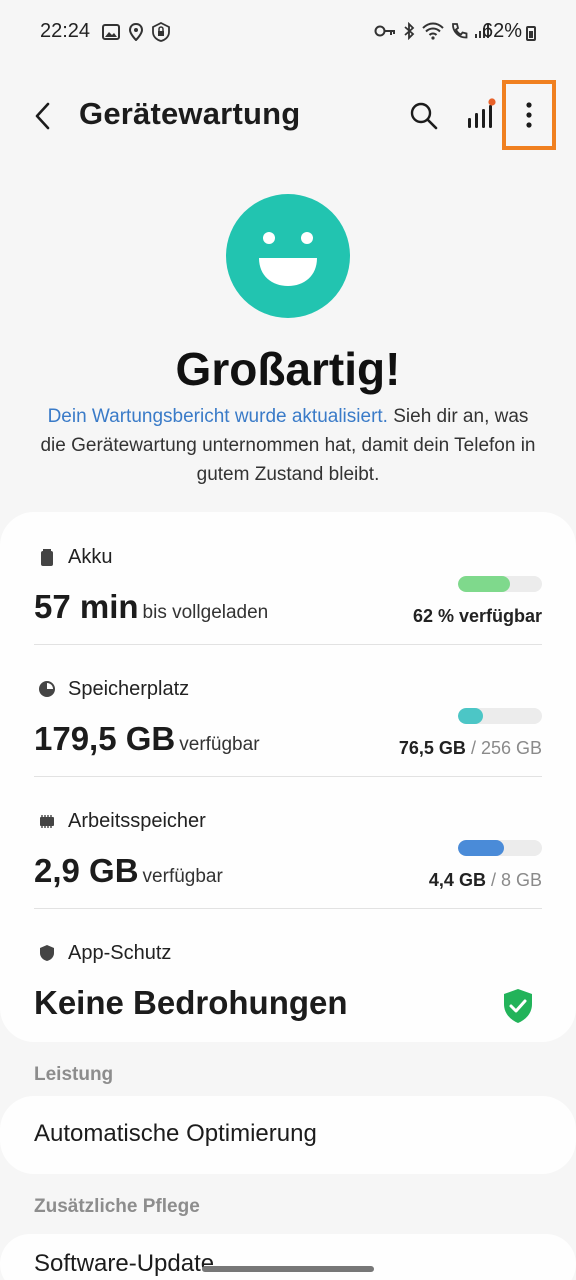  I want to click on app-bar: Gerätewartung, so click(288, 116).